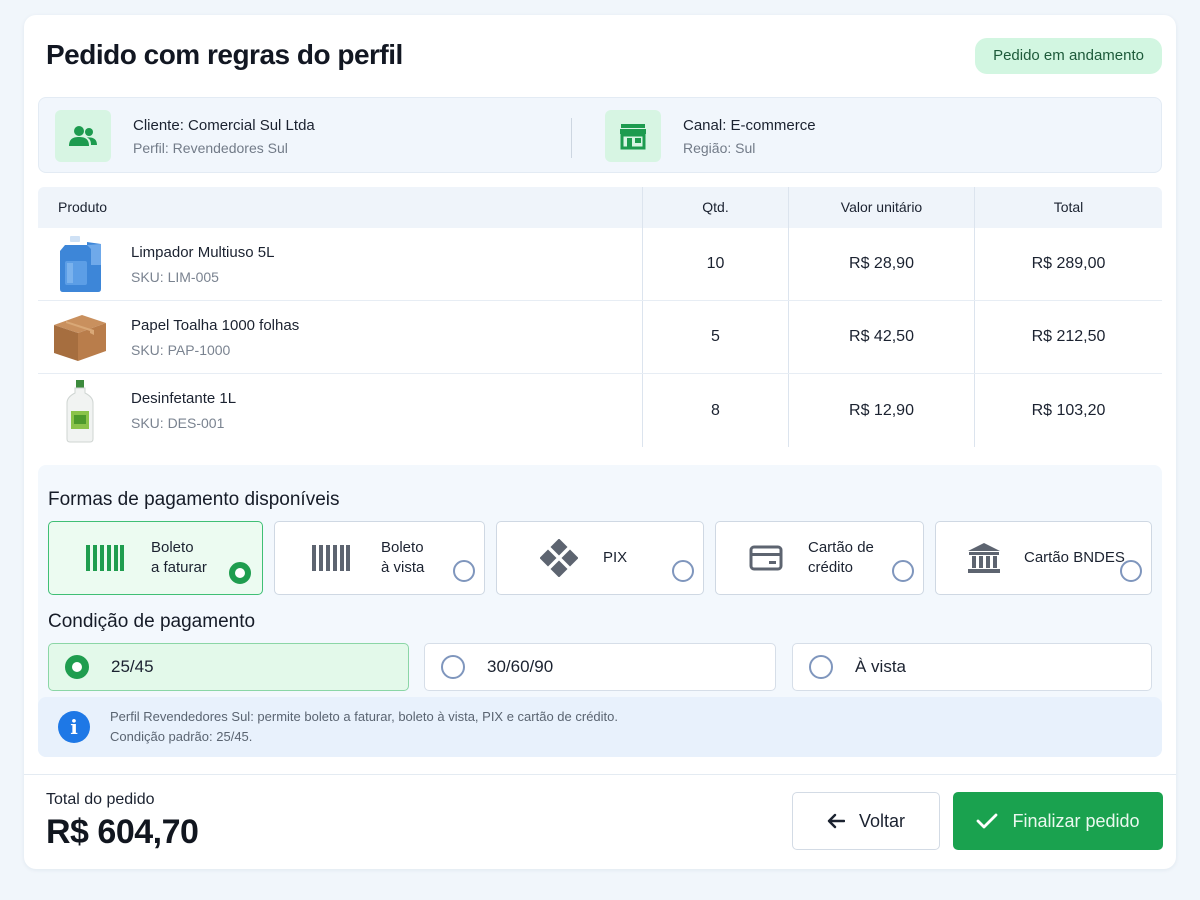 The height and width of the screenshot is (900, 1200). I want to click on payment-methods-title: Formas de pagamento disponíveis, so click(194, 499).